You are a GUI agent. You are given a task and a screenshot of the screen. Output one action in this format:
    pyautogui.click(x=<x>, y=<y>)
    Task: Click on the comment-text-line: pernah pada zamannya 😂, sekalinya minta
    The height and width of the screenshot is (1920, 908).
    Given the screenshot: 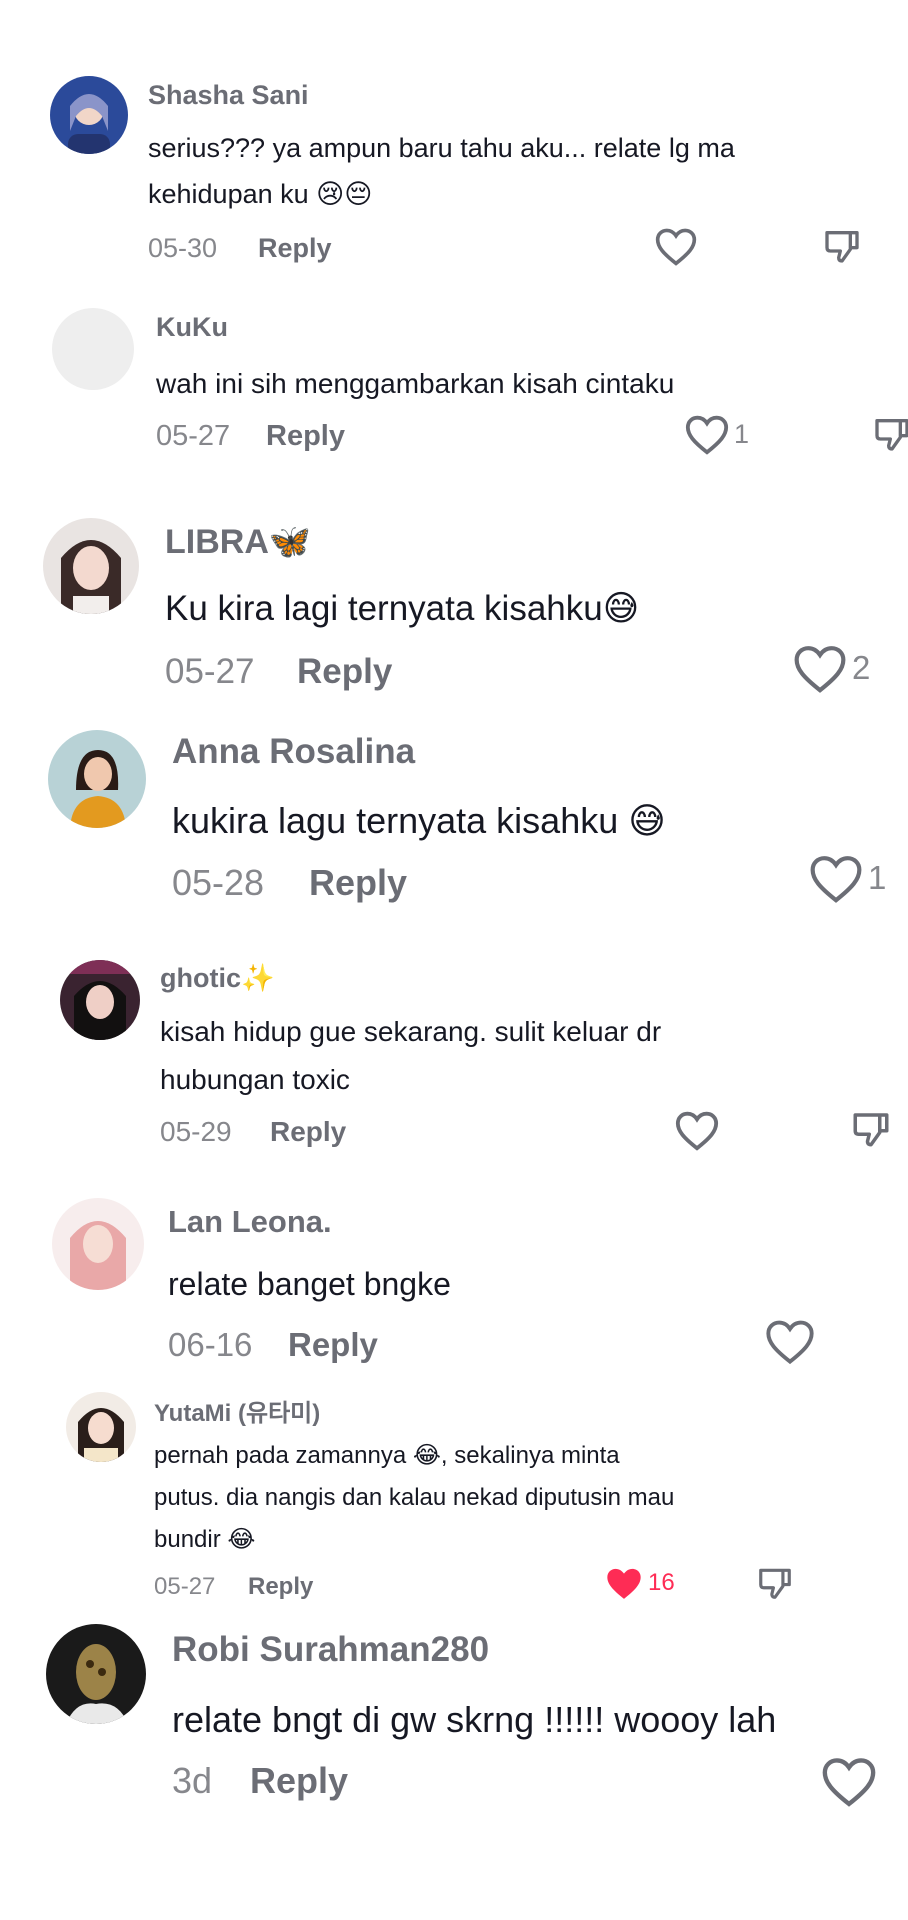 What is the action you would take?
    pyautogui.click(x=387, y=1455)
    